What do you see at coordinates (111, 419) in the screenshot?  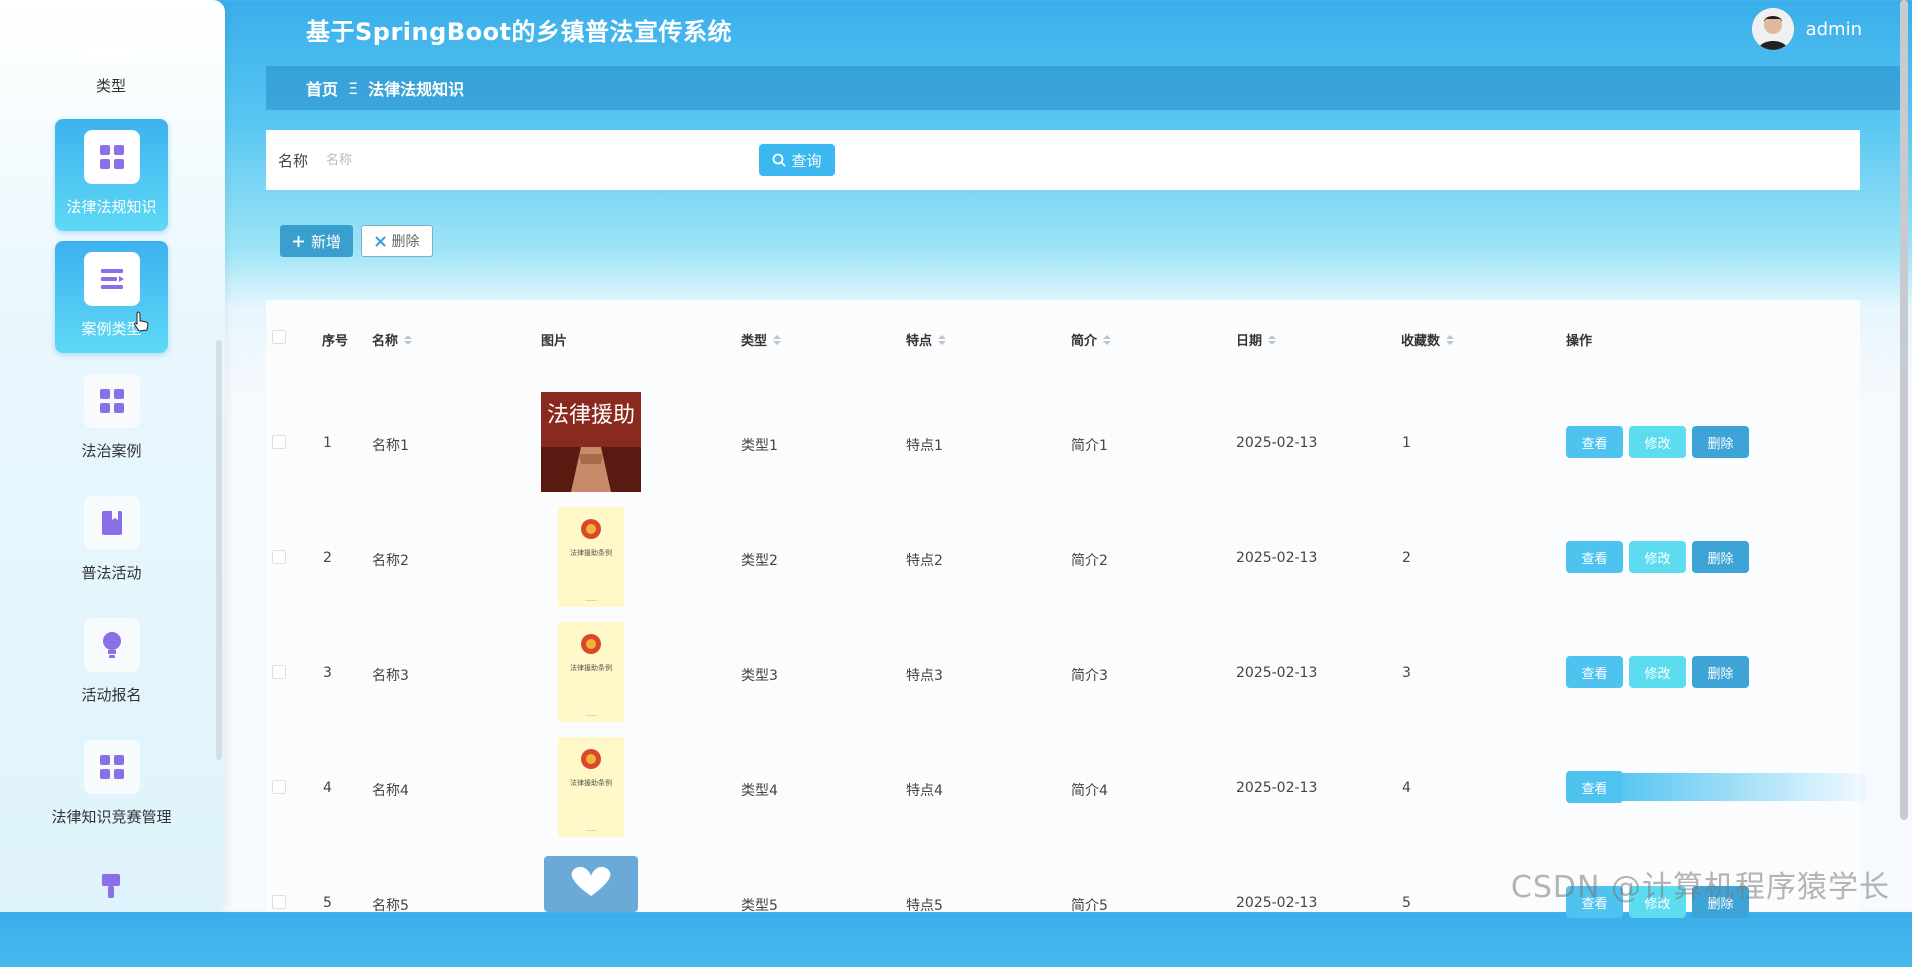 I see `sidebar-item-legal-cases: 法治案例` at bounding box center [111, 419].